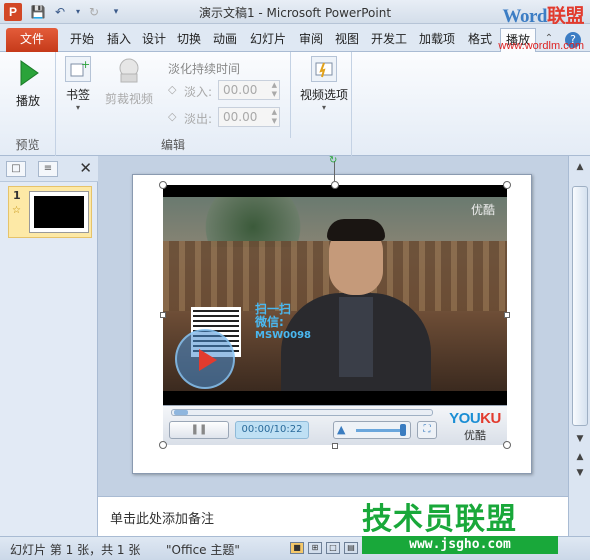 This screenshot has height=560, width=590. Describe the element at coordinates (324, 69) in the screenshot. I see `video-options-icon` at that location.